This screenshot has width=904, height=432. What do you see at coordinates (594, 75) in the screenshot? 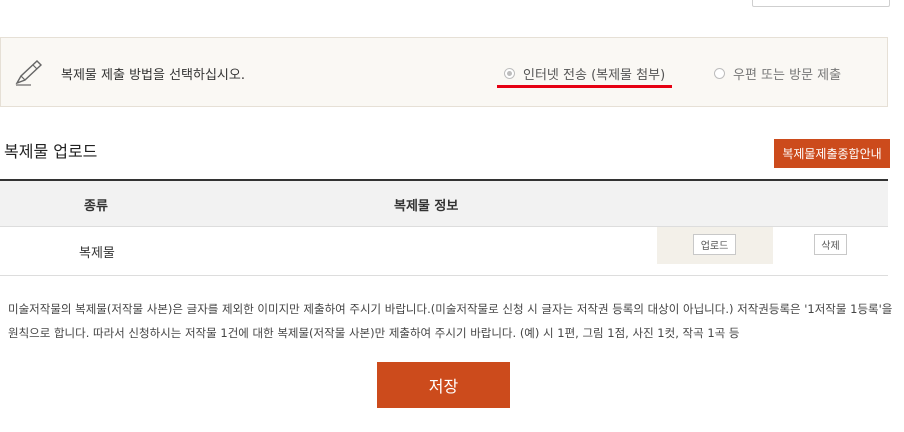
I see `radio-internet-label: 인터넷 전송 (복제물 첨부)` at bounding box center [594, 75].